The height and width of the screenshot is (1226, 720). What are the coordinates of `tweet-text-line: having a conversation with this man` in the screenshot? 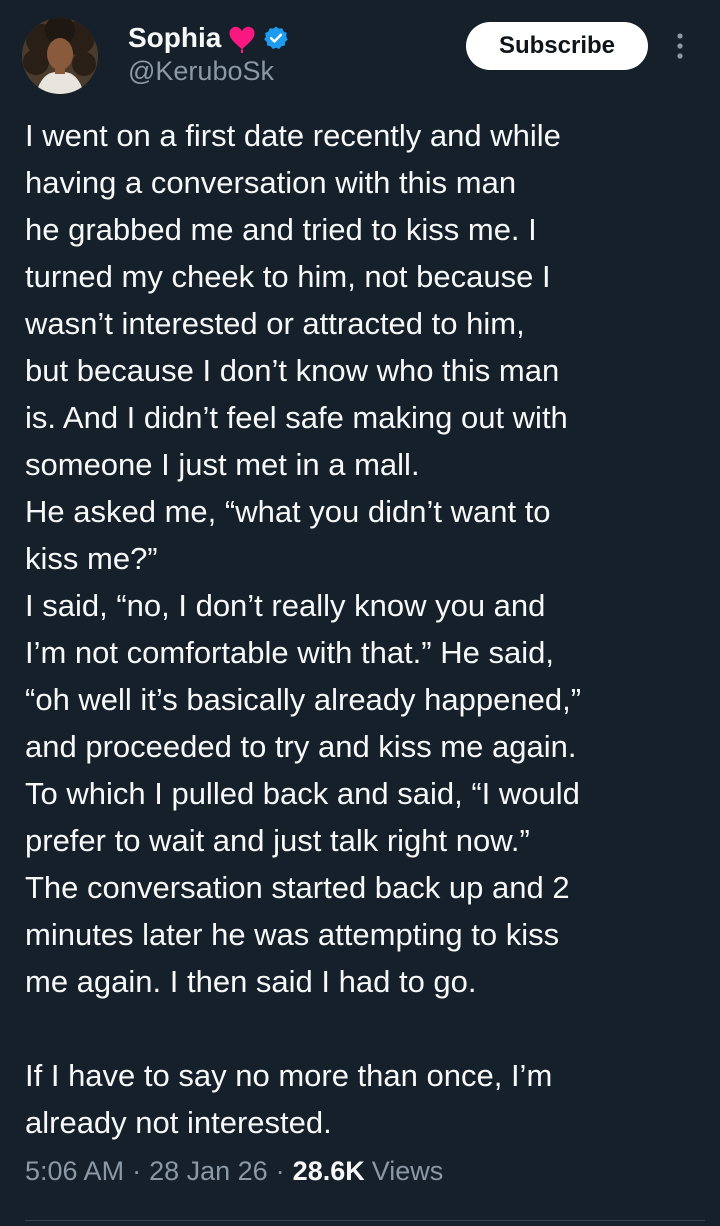 It's located at (271, 182).